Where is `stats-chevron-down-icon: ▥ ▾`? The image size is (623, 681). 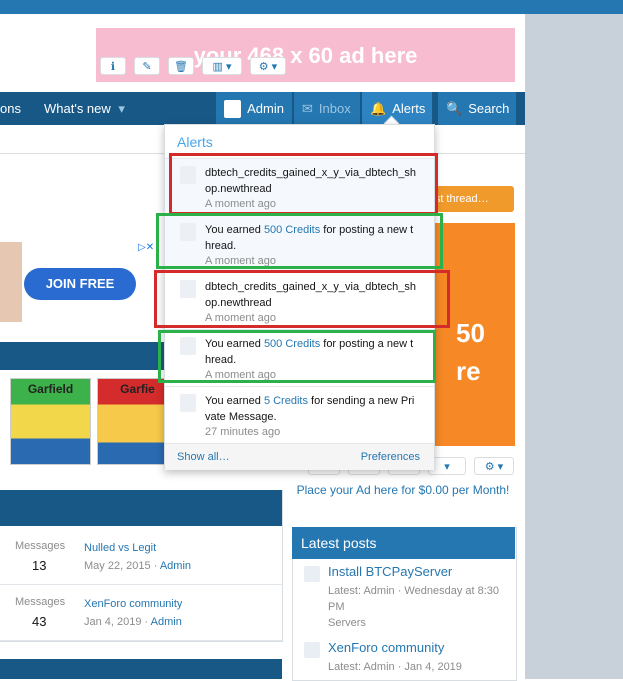
stats-chevron-down-icon: ▥ ▾ is located at coordinates (222, 66).